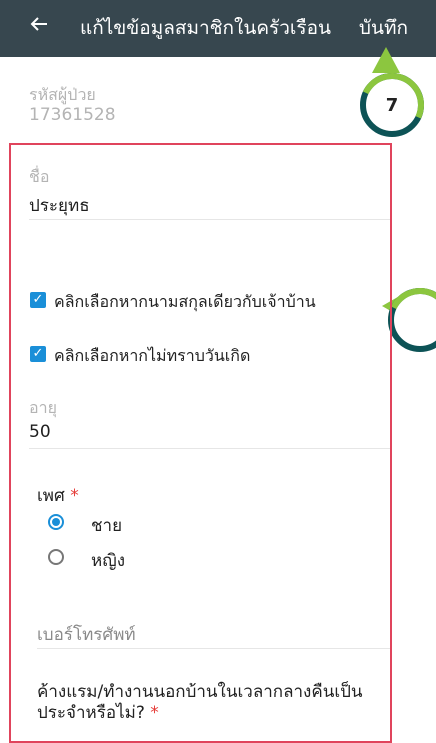  I want to click on same-surname-checkbox: ✓, so click(38, 300).